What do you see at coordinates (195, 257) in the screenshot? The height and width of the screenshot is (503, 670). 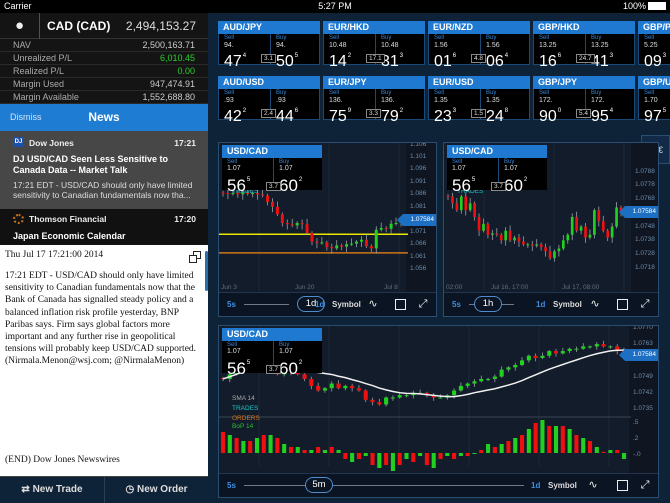 I see `popout-icon` at bounding box center [195, 257].